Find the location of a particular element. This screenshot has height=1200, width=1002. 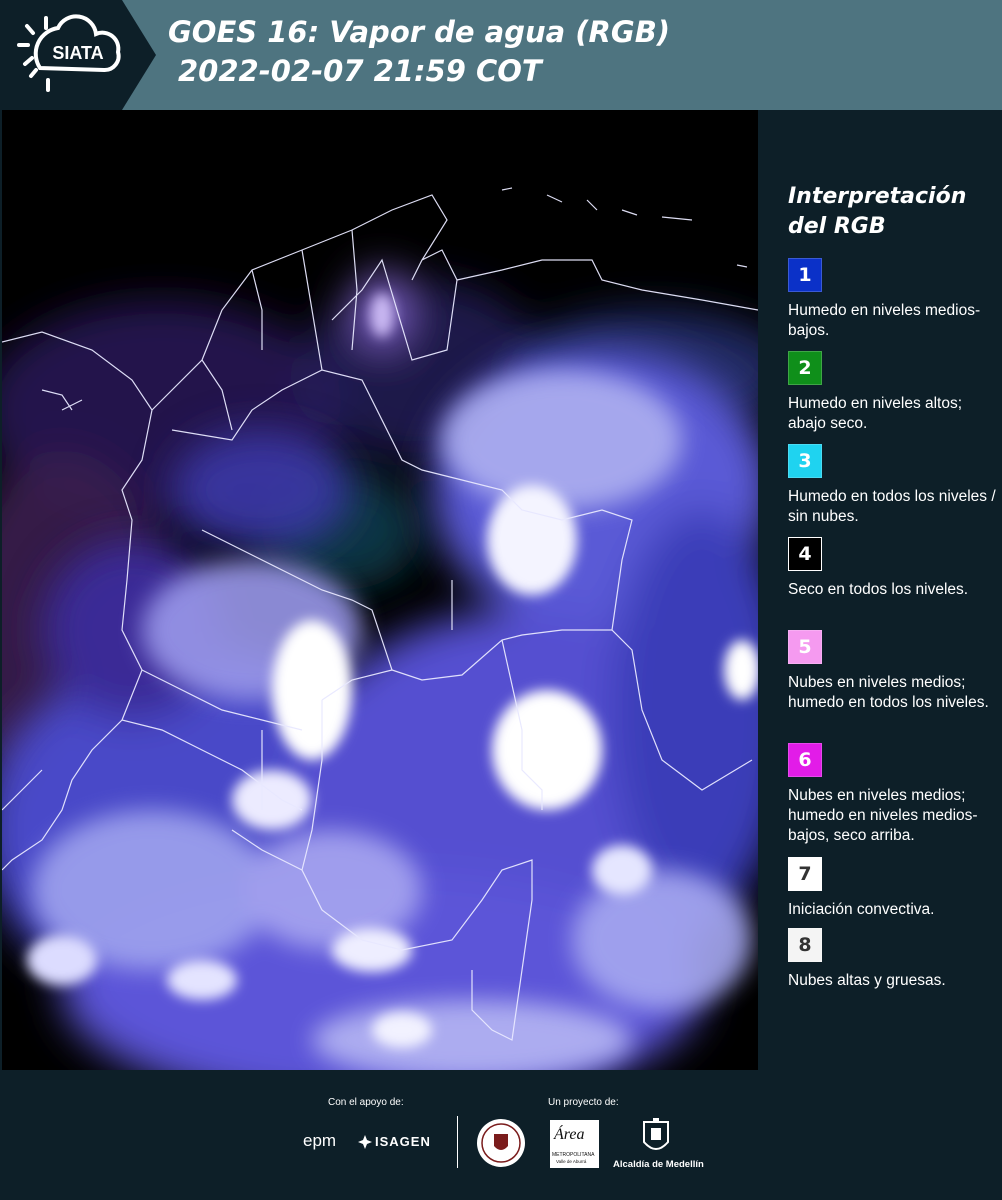

legend-text-3: Humedo en todos los niveles / sin nubes. is located at coordinates (892, 506).